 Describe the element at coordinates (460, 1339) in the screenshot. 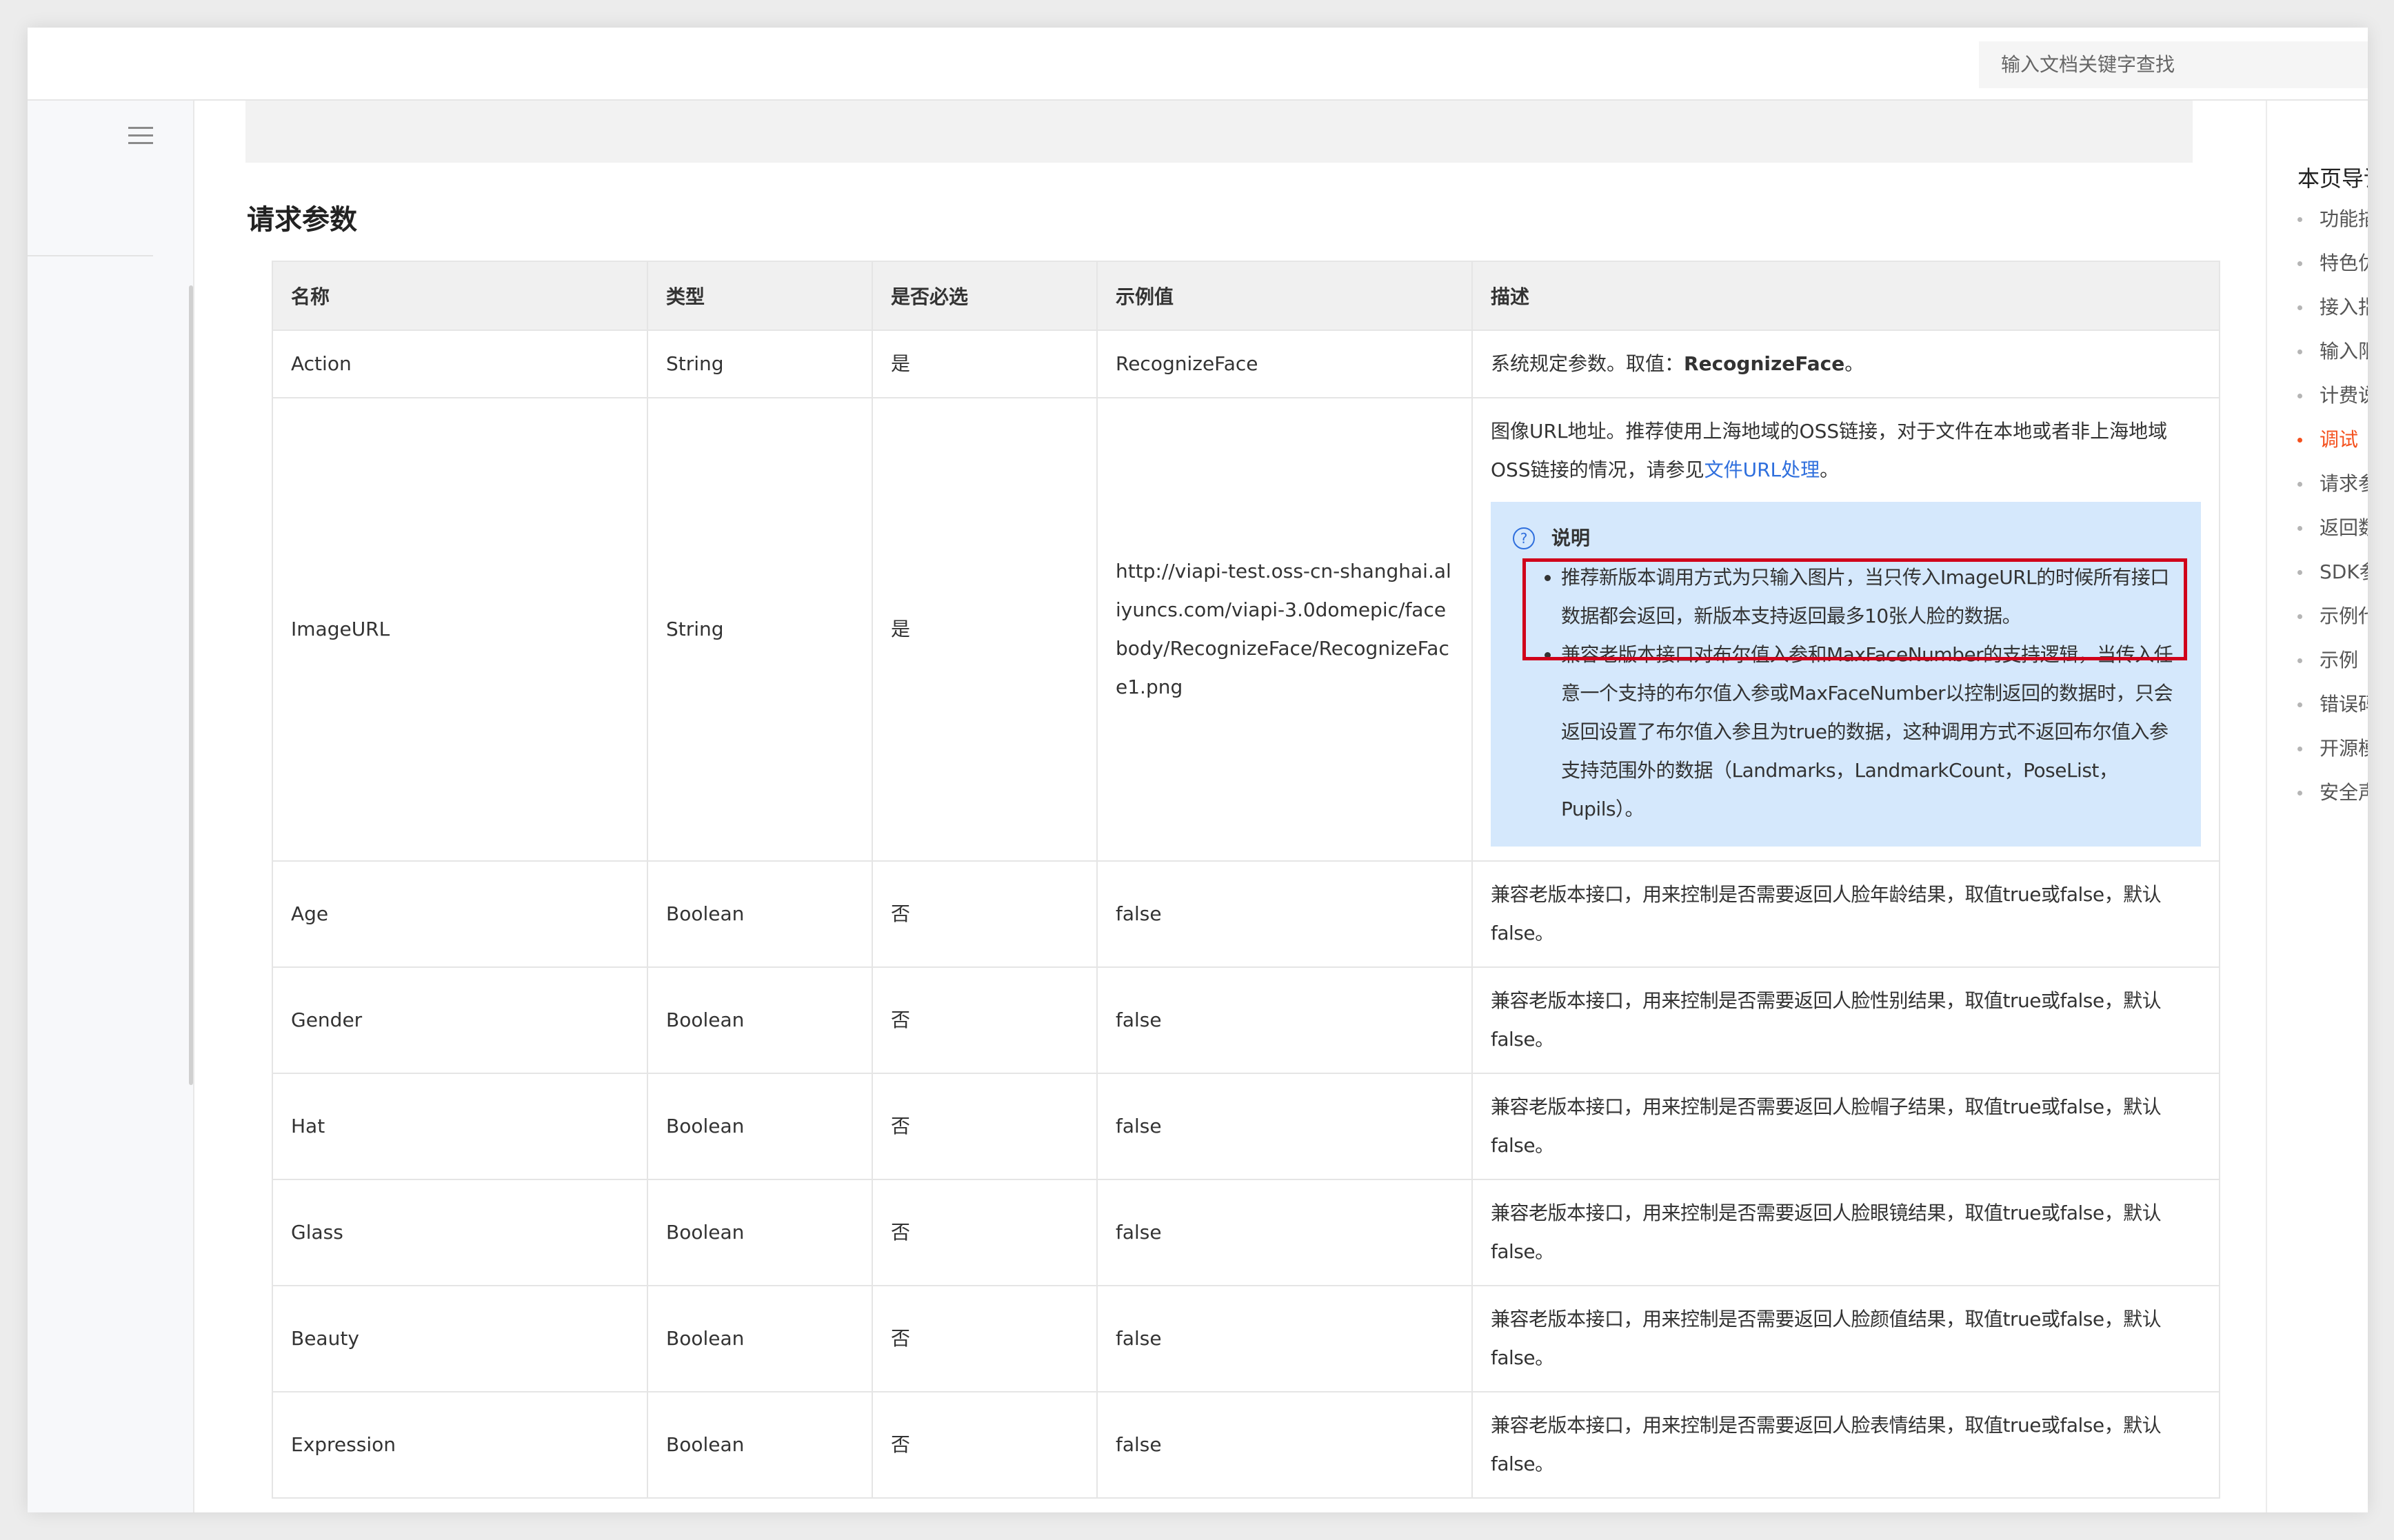

I see `param-name: Beauty` at that location.